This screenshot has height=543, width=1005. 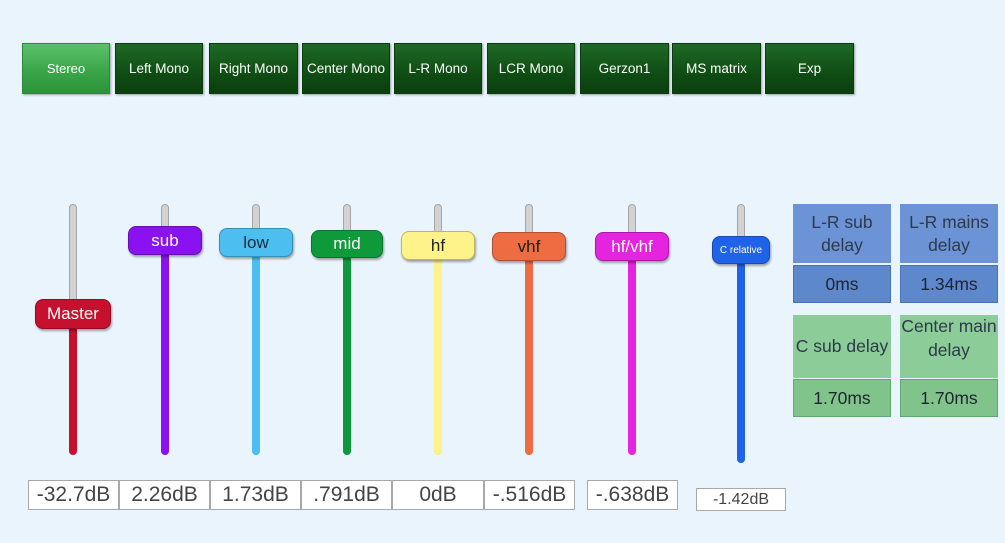 I want to click on vhf-slider-thumb: vhf, so click(x=529, y=246).